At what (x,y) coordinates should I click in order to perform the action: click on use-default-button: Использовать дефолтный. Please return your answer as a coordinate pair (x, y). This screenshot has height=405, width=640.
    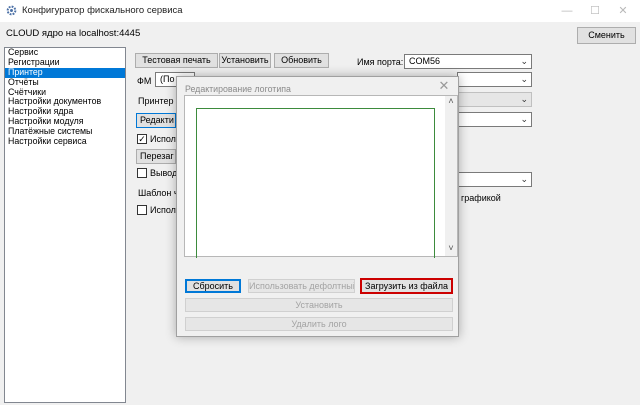
    Looking at the image, I should click on (301, 286).